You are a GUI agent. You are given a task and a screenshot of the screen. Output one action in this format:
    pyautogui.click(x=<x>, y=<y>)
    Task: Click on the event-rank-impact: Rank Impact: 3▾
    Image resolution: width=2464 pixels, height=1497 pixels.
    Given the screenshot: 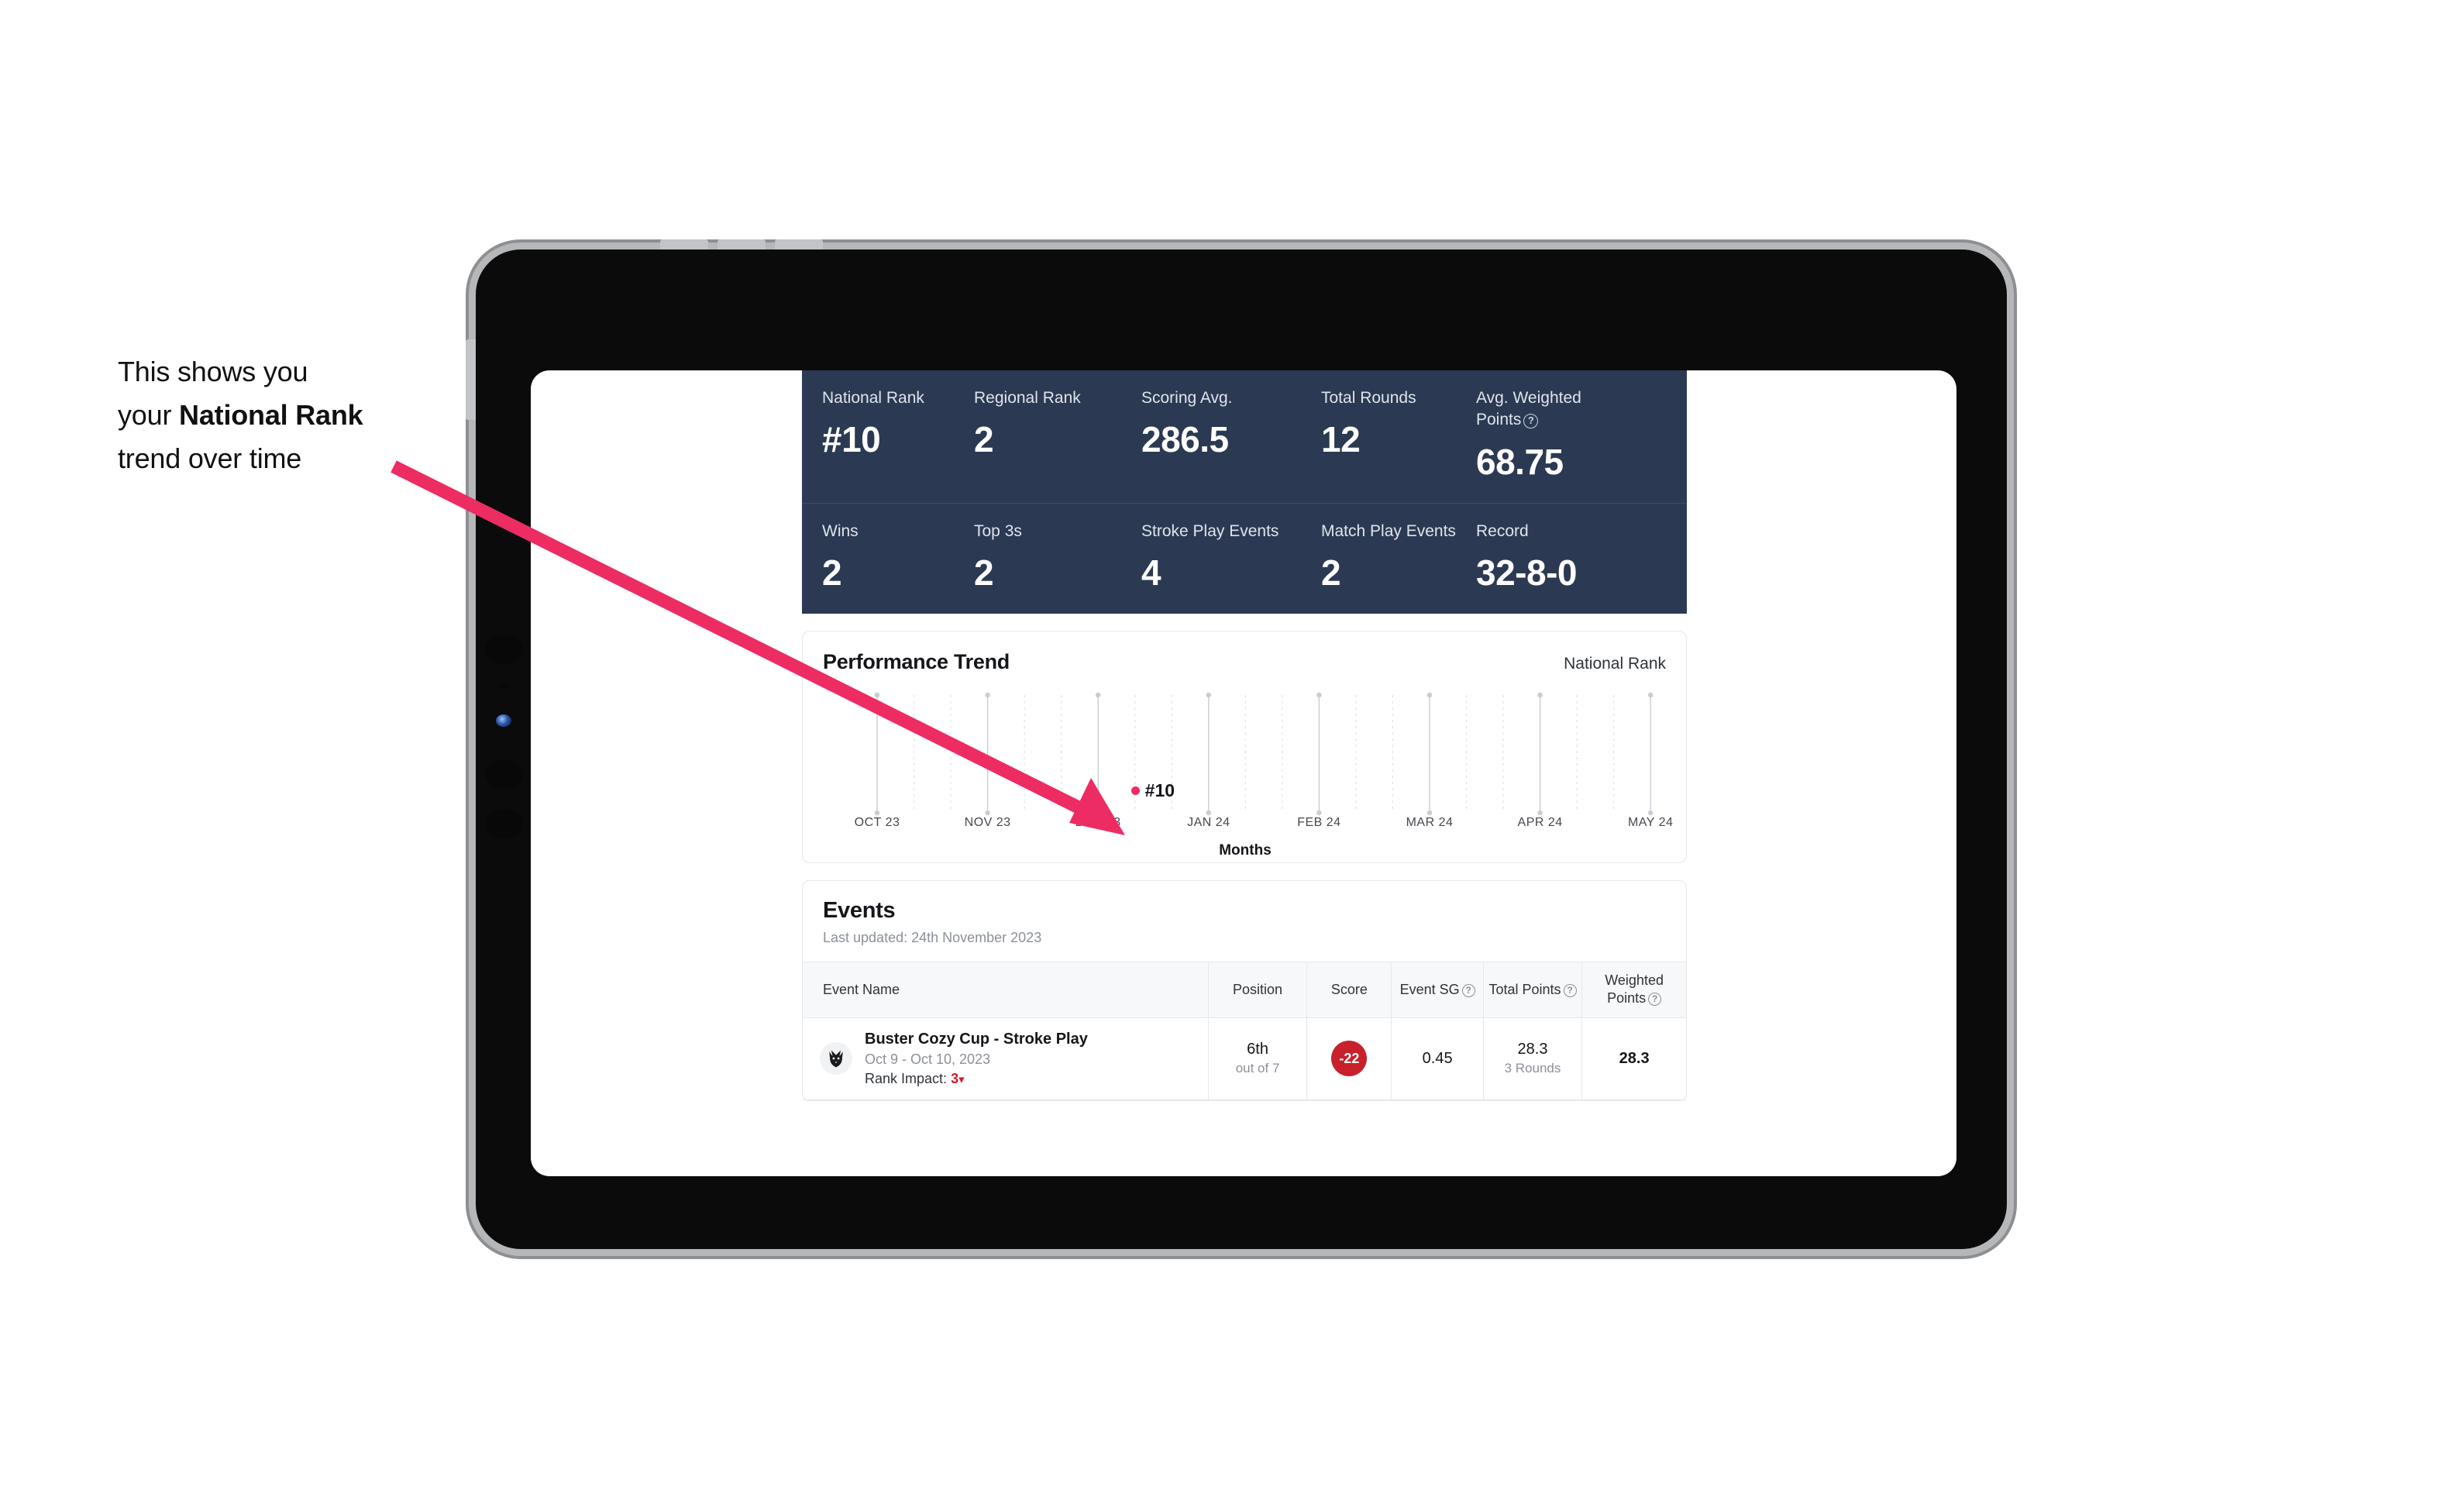 What is the action you would take?
    pyautogui.click(x=976, y=1079)
    